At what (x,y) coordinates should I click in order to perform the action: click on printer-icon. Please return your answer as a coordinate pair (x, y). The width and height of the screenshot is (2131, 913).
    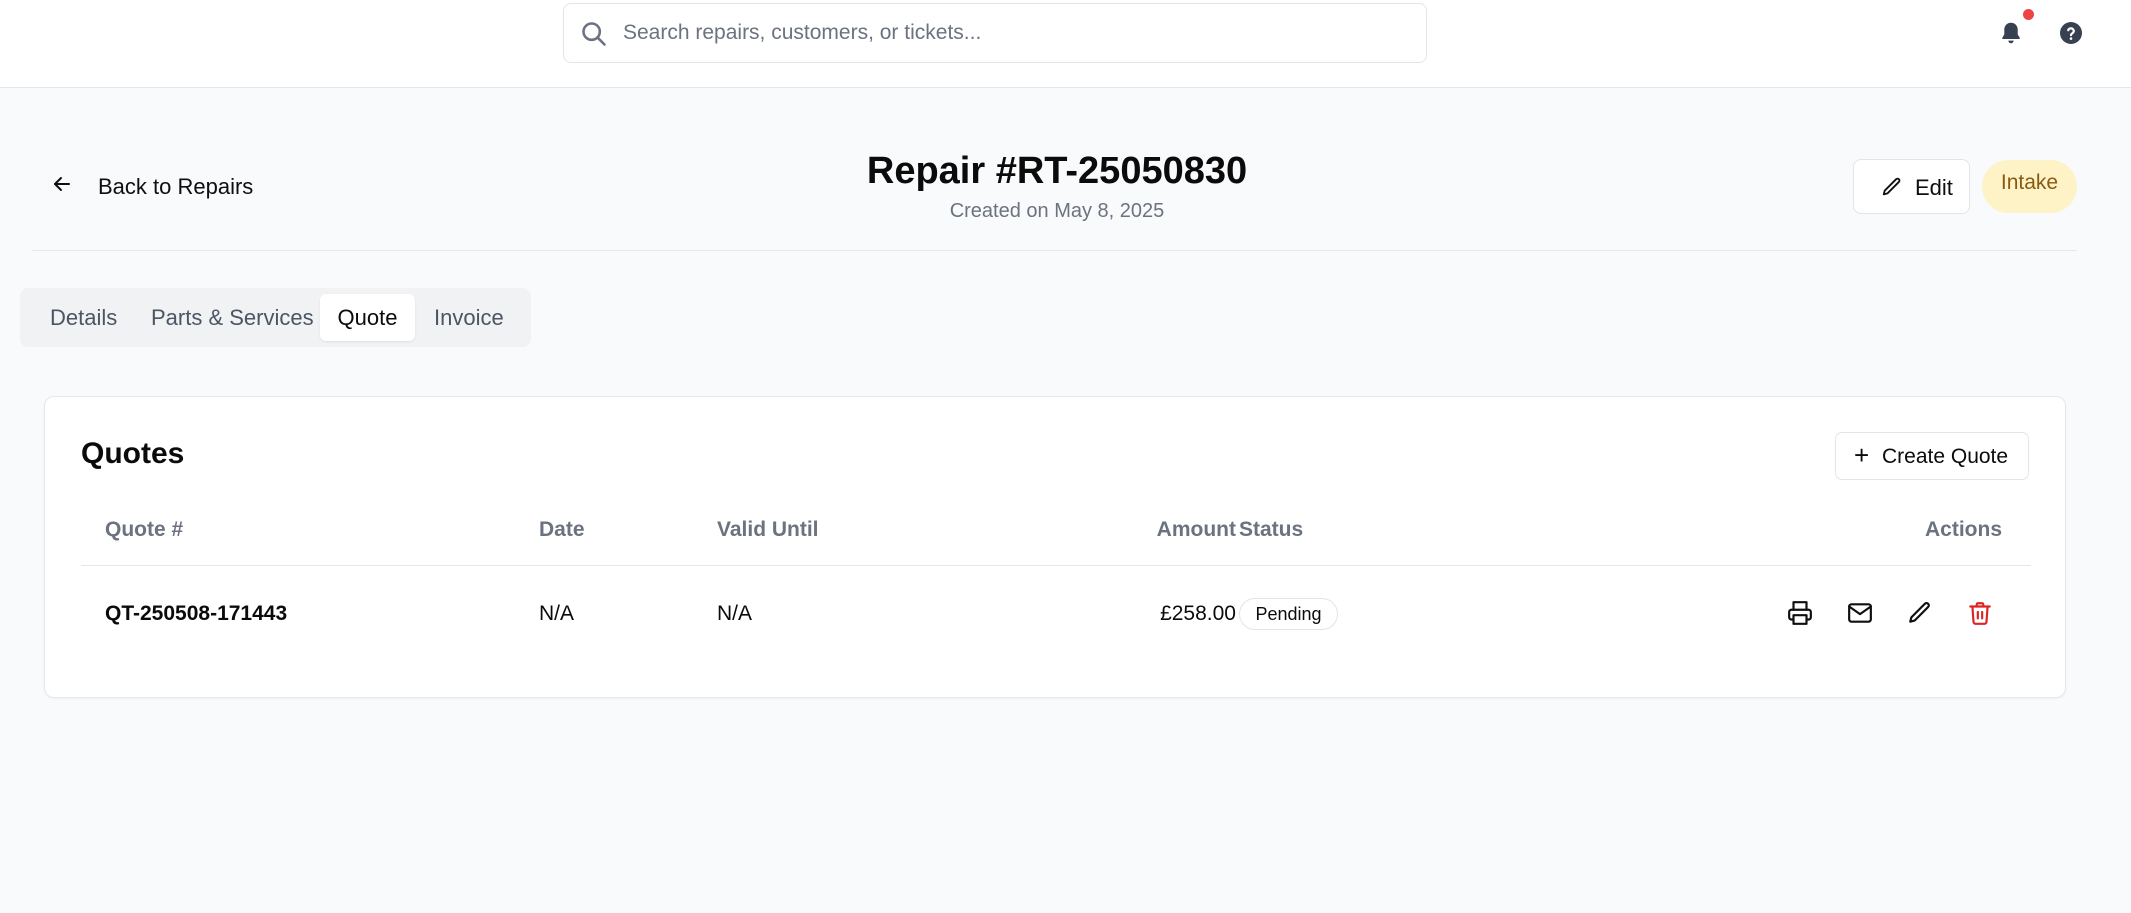
    Looking at the image, I should click on (1800, 613).